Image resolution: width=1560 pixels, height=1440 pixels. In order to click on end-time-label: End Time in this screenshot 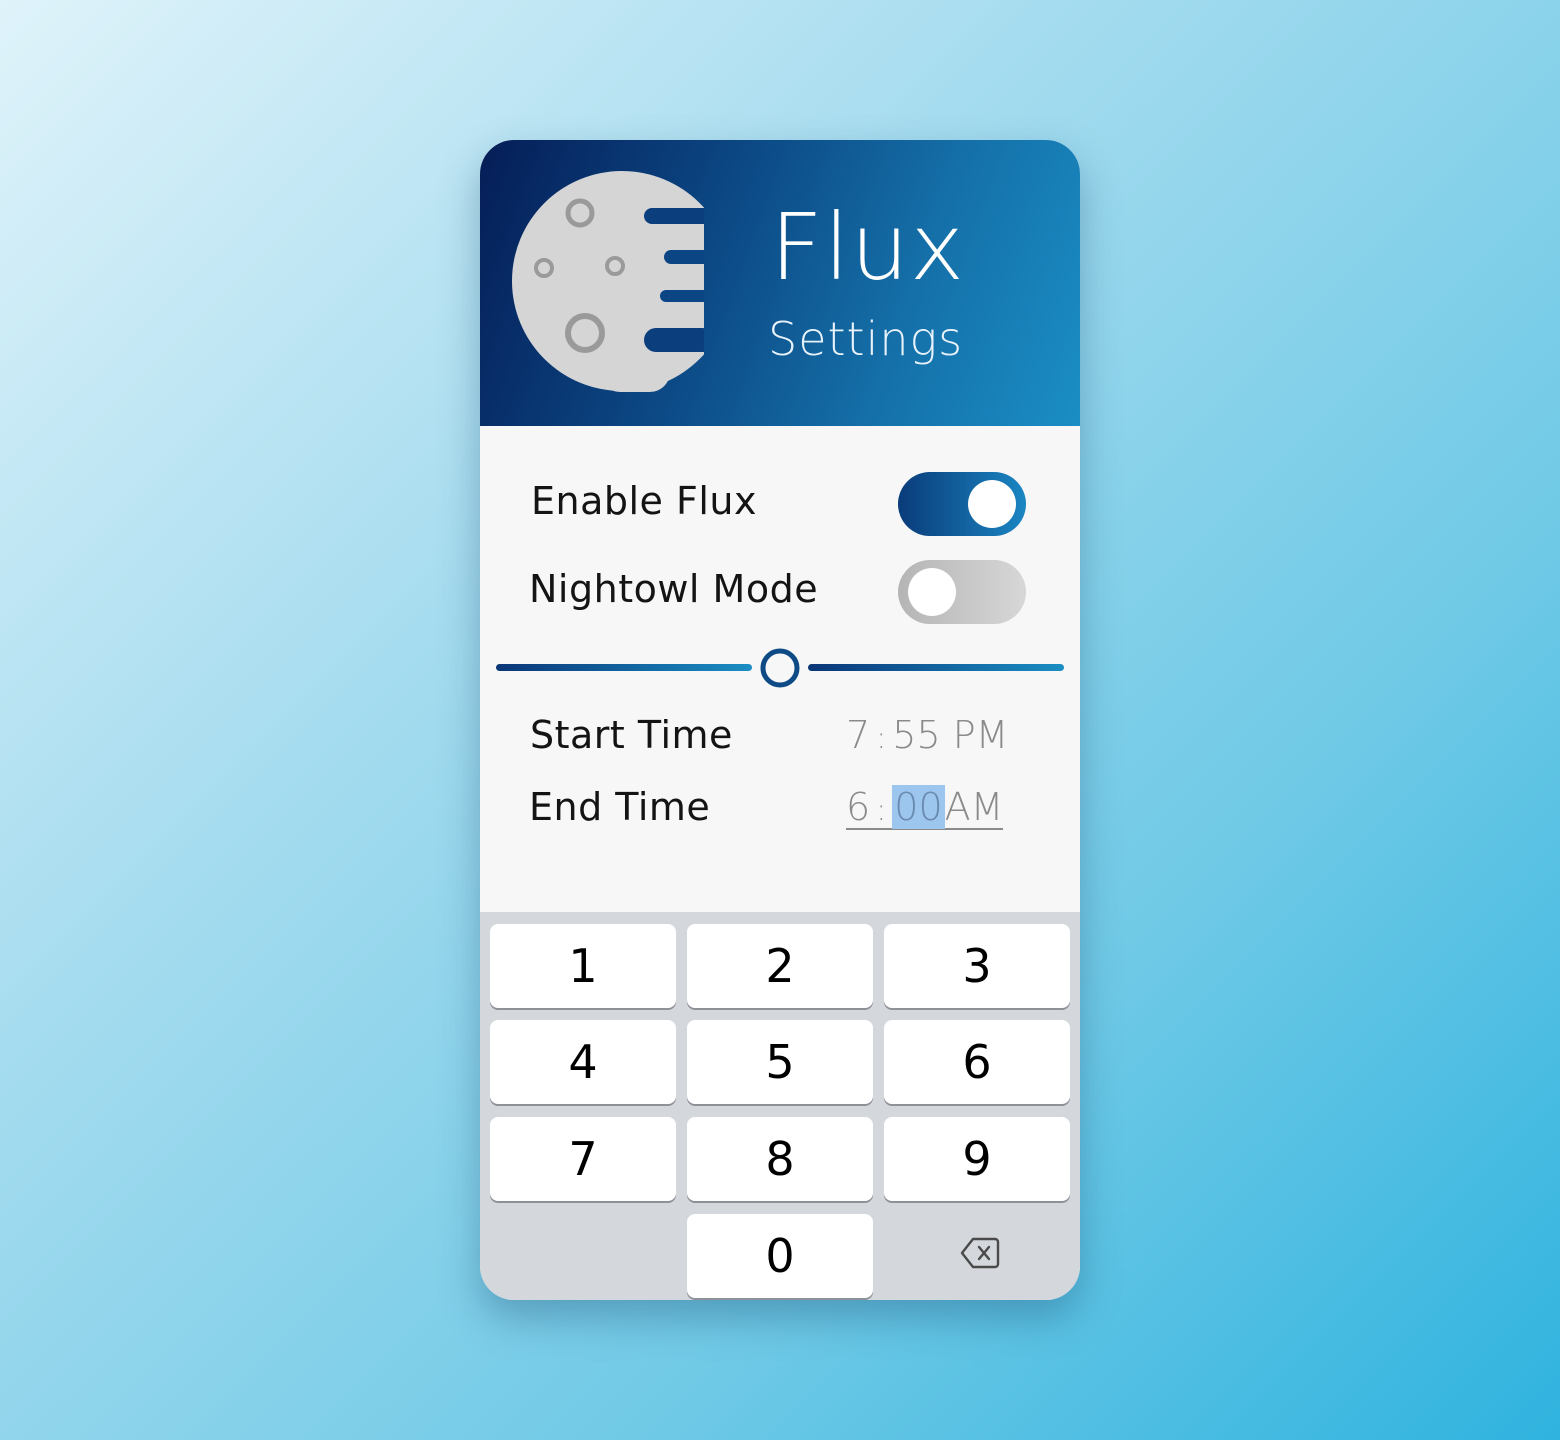, I will do `click(620, 807)`.